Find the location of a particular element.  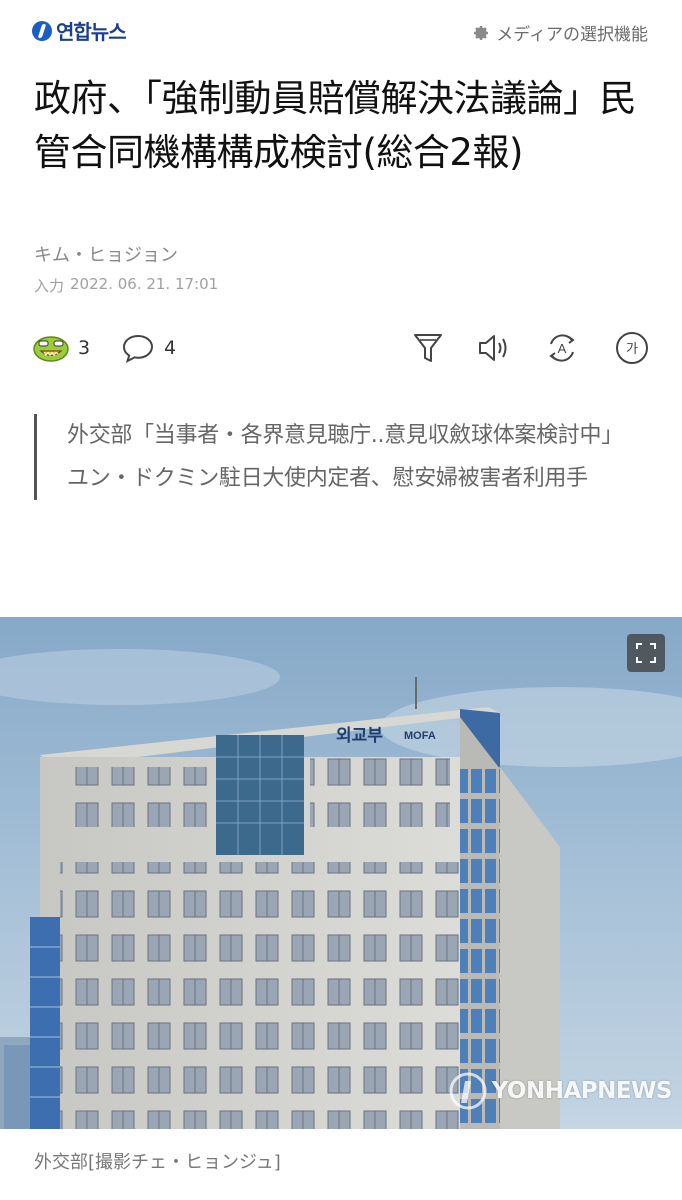

filter-icon is located at coordinates (428, 348).